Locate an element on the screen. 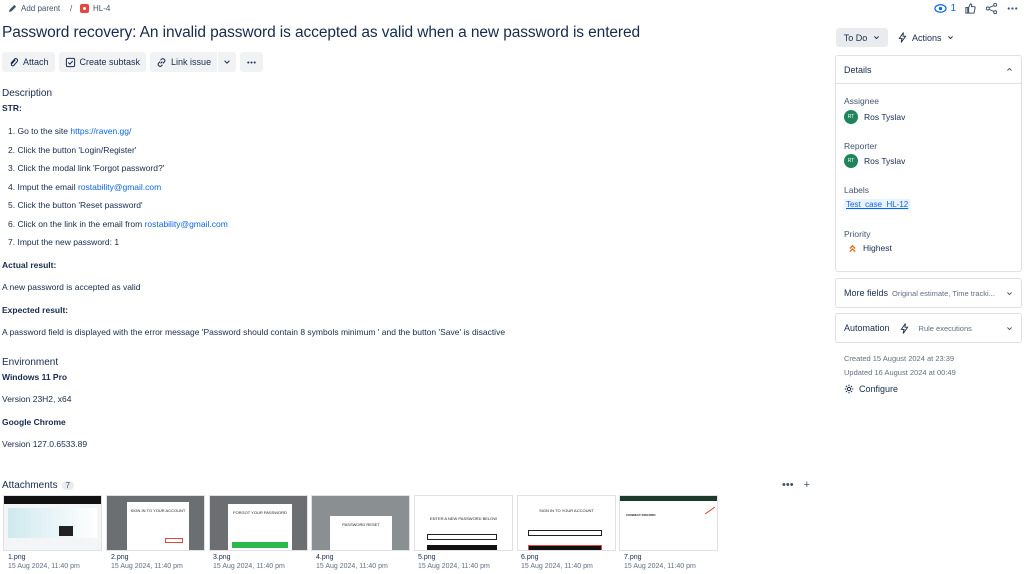  watchers-count: 1 is located at coordinates (953, 8).